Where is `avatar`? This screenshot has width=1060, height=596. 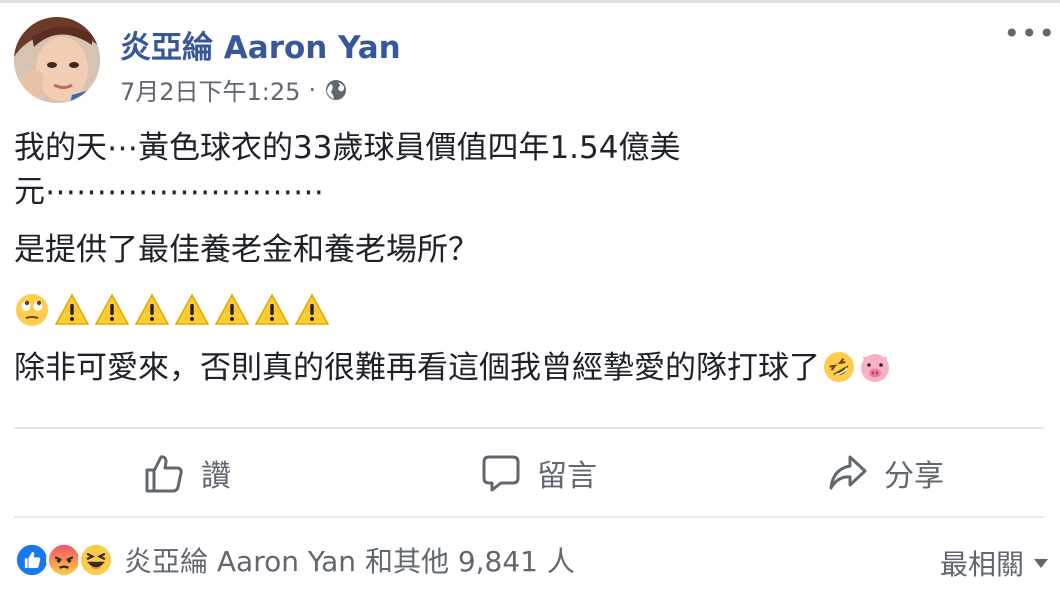 avatar is located at coordinates (57, 60).